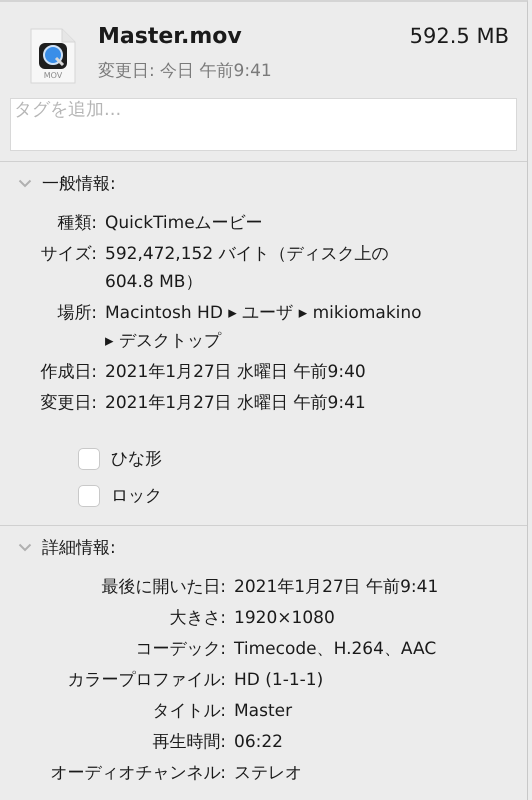  What do you see at coordinates (264, 313) in the screenshot?
I see `field-value: Macintosh HD ▸ ユーザ ▸ mikiomakino` at bounding box center [264, 313].